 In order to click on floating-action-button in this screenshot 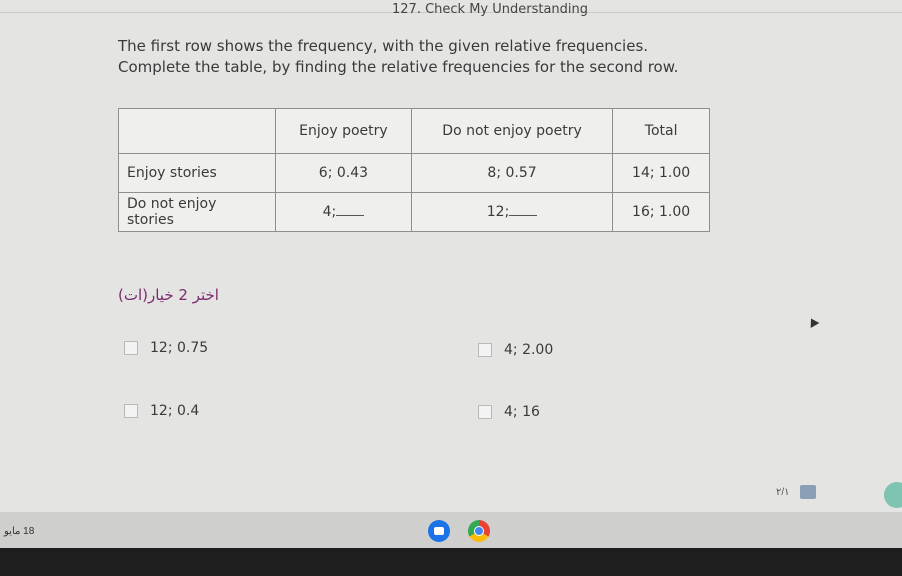, I will do `click(893, 495)`.